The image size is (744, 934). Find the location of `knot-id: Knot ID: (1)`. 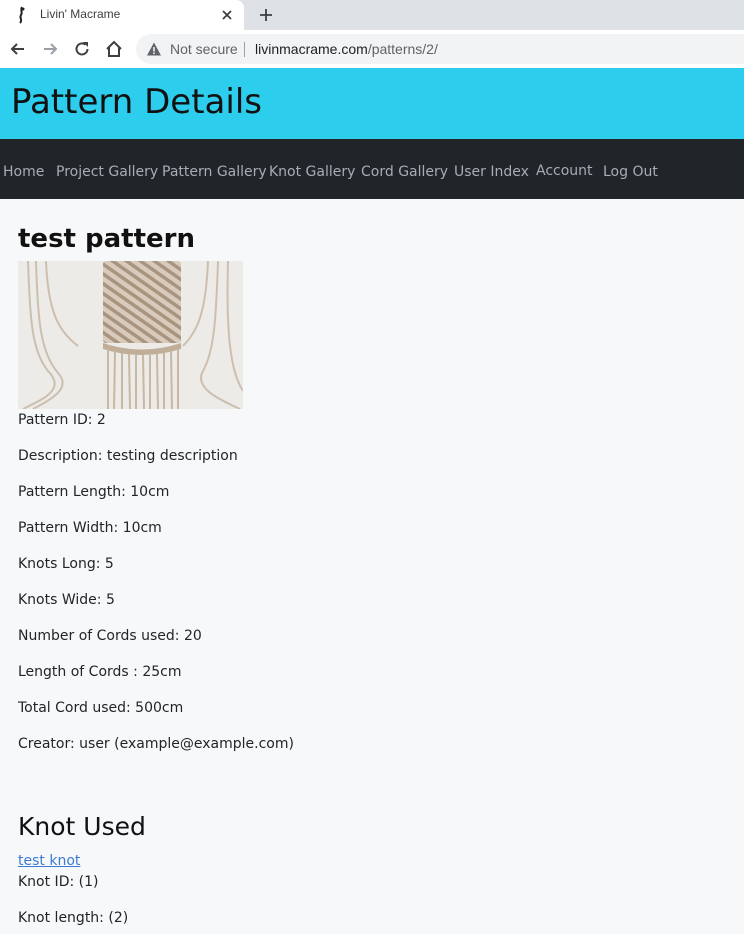

knot-id: Knot ID: (1) is located at coordinates (58, 882).